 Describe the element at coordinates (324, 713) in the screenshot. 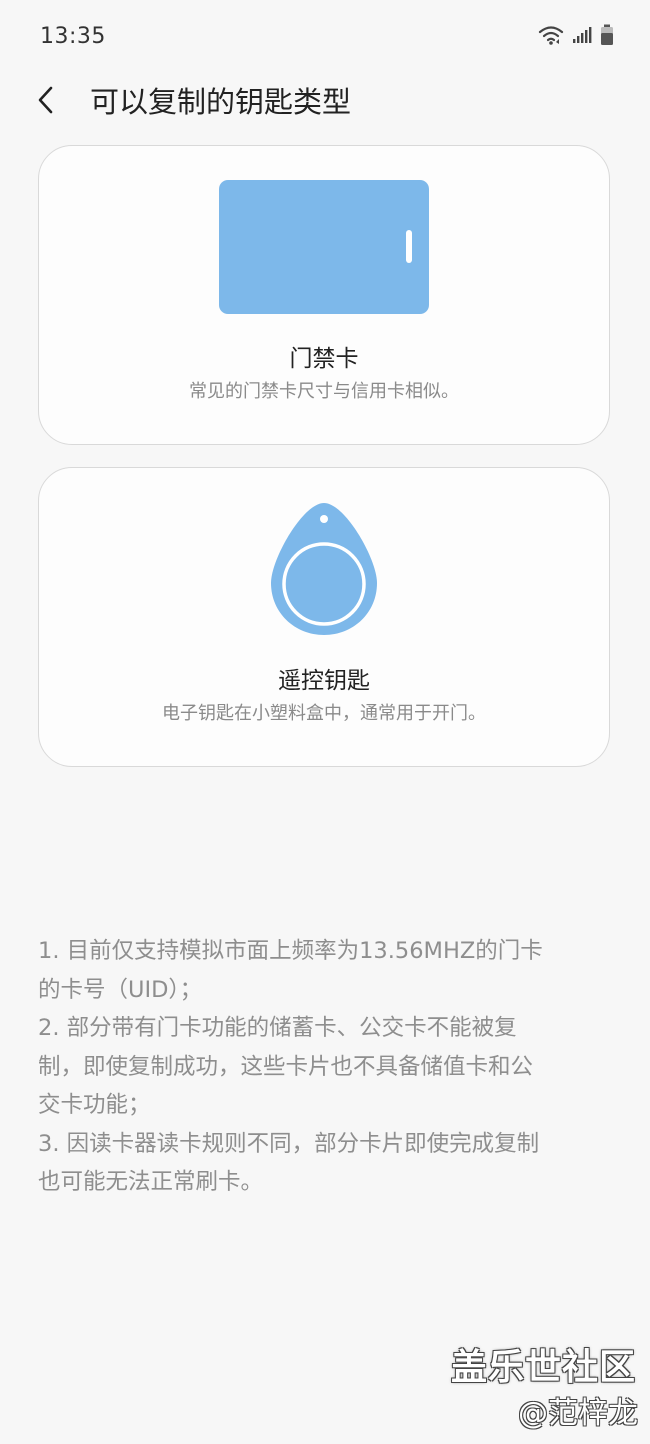

I see `card-description: 电子钥匙在小塑料盒中，通常用于开门。` at that location.